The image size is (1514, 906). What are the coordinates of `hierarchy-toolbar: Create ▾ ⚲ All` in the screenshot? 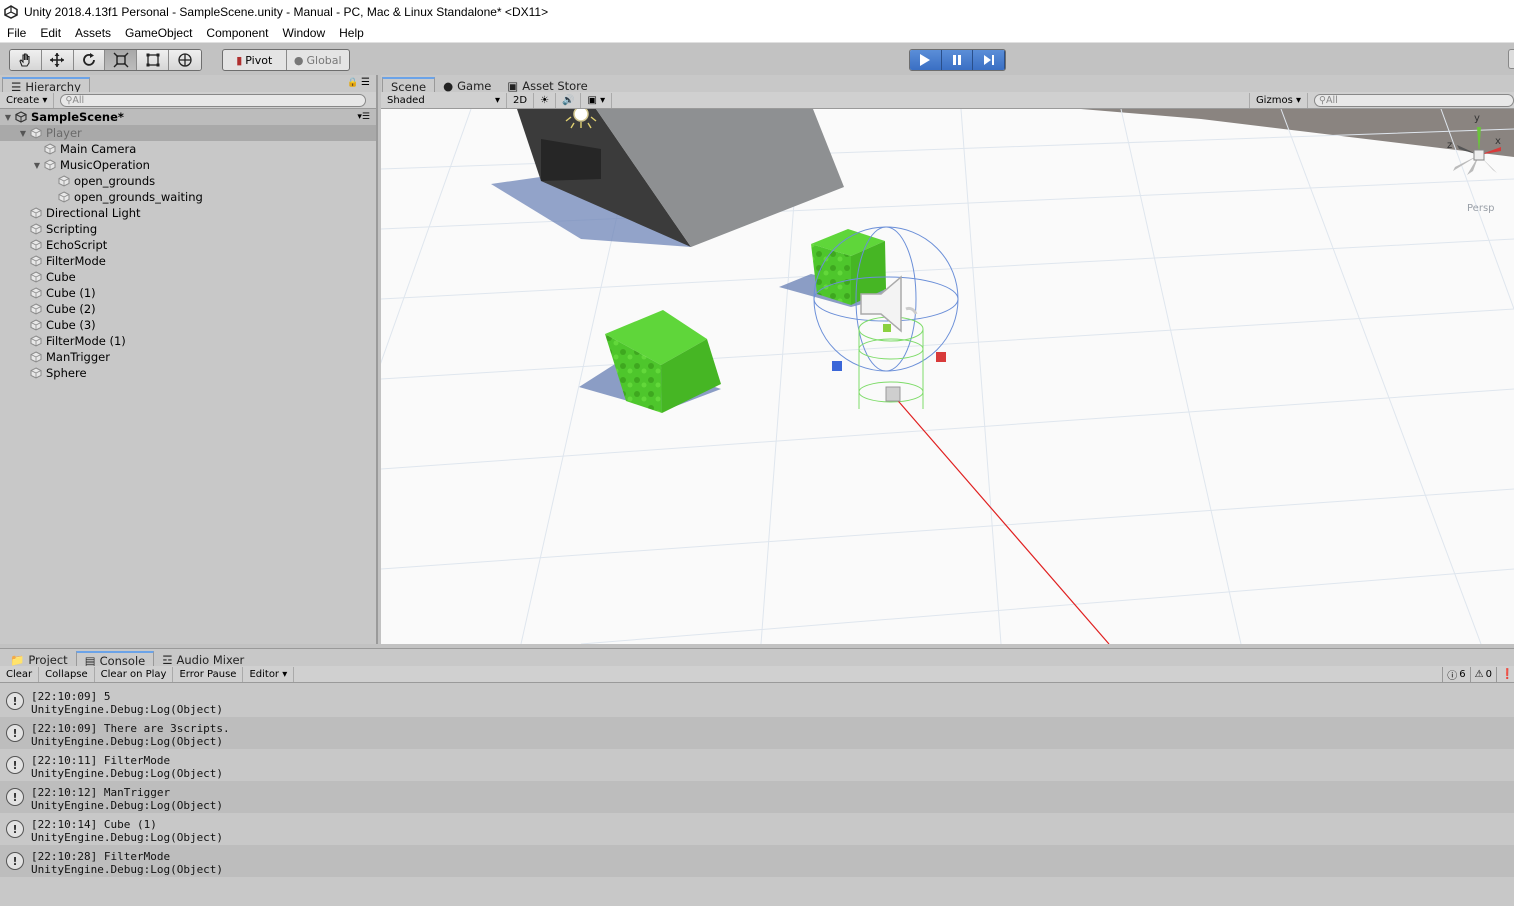 It's located at (188, 100).